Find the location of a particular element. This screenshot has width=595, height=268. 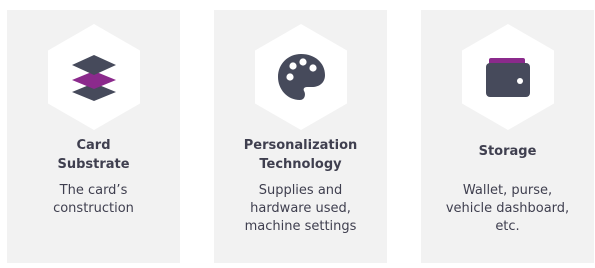

card-description: The card’s construction is located at coordinates (93, 200).